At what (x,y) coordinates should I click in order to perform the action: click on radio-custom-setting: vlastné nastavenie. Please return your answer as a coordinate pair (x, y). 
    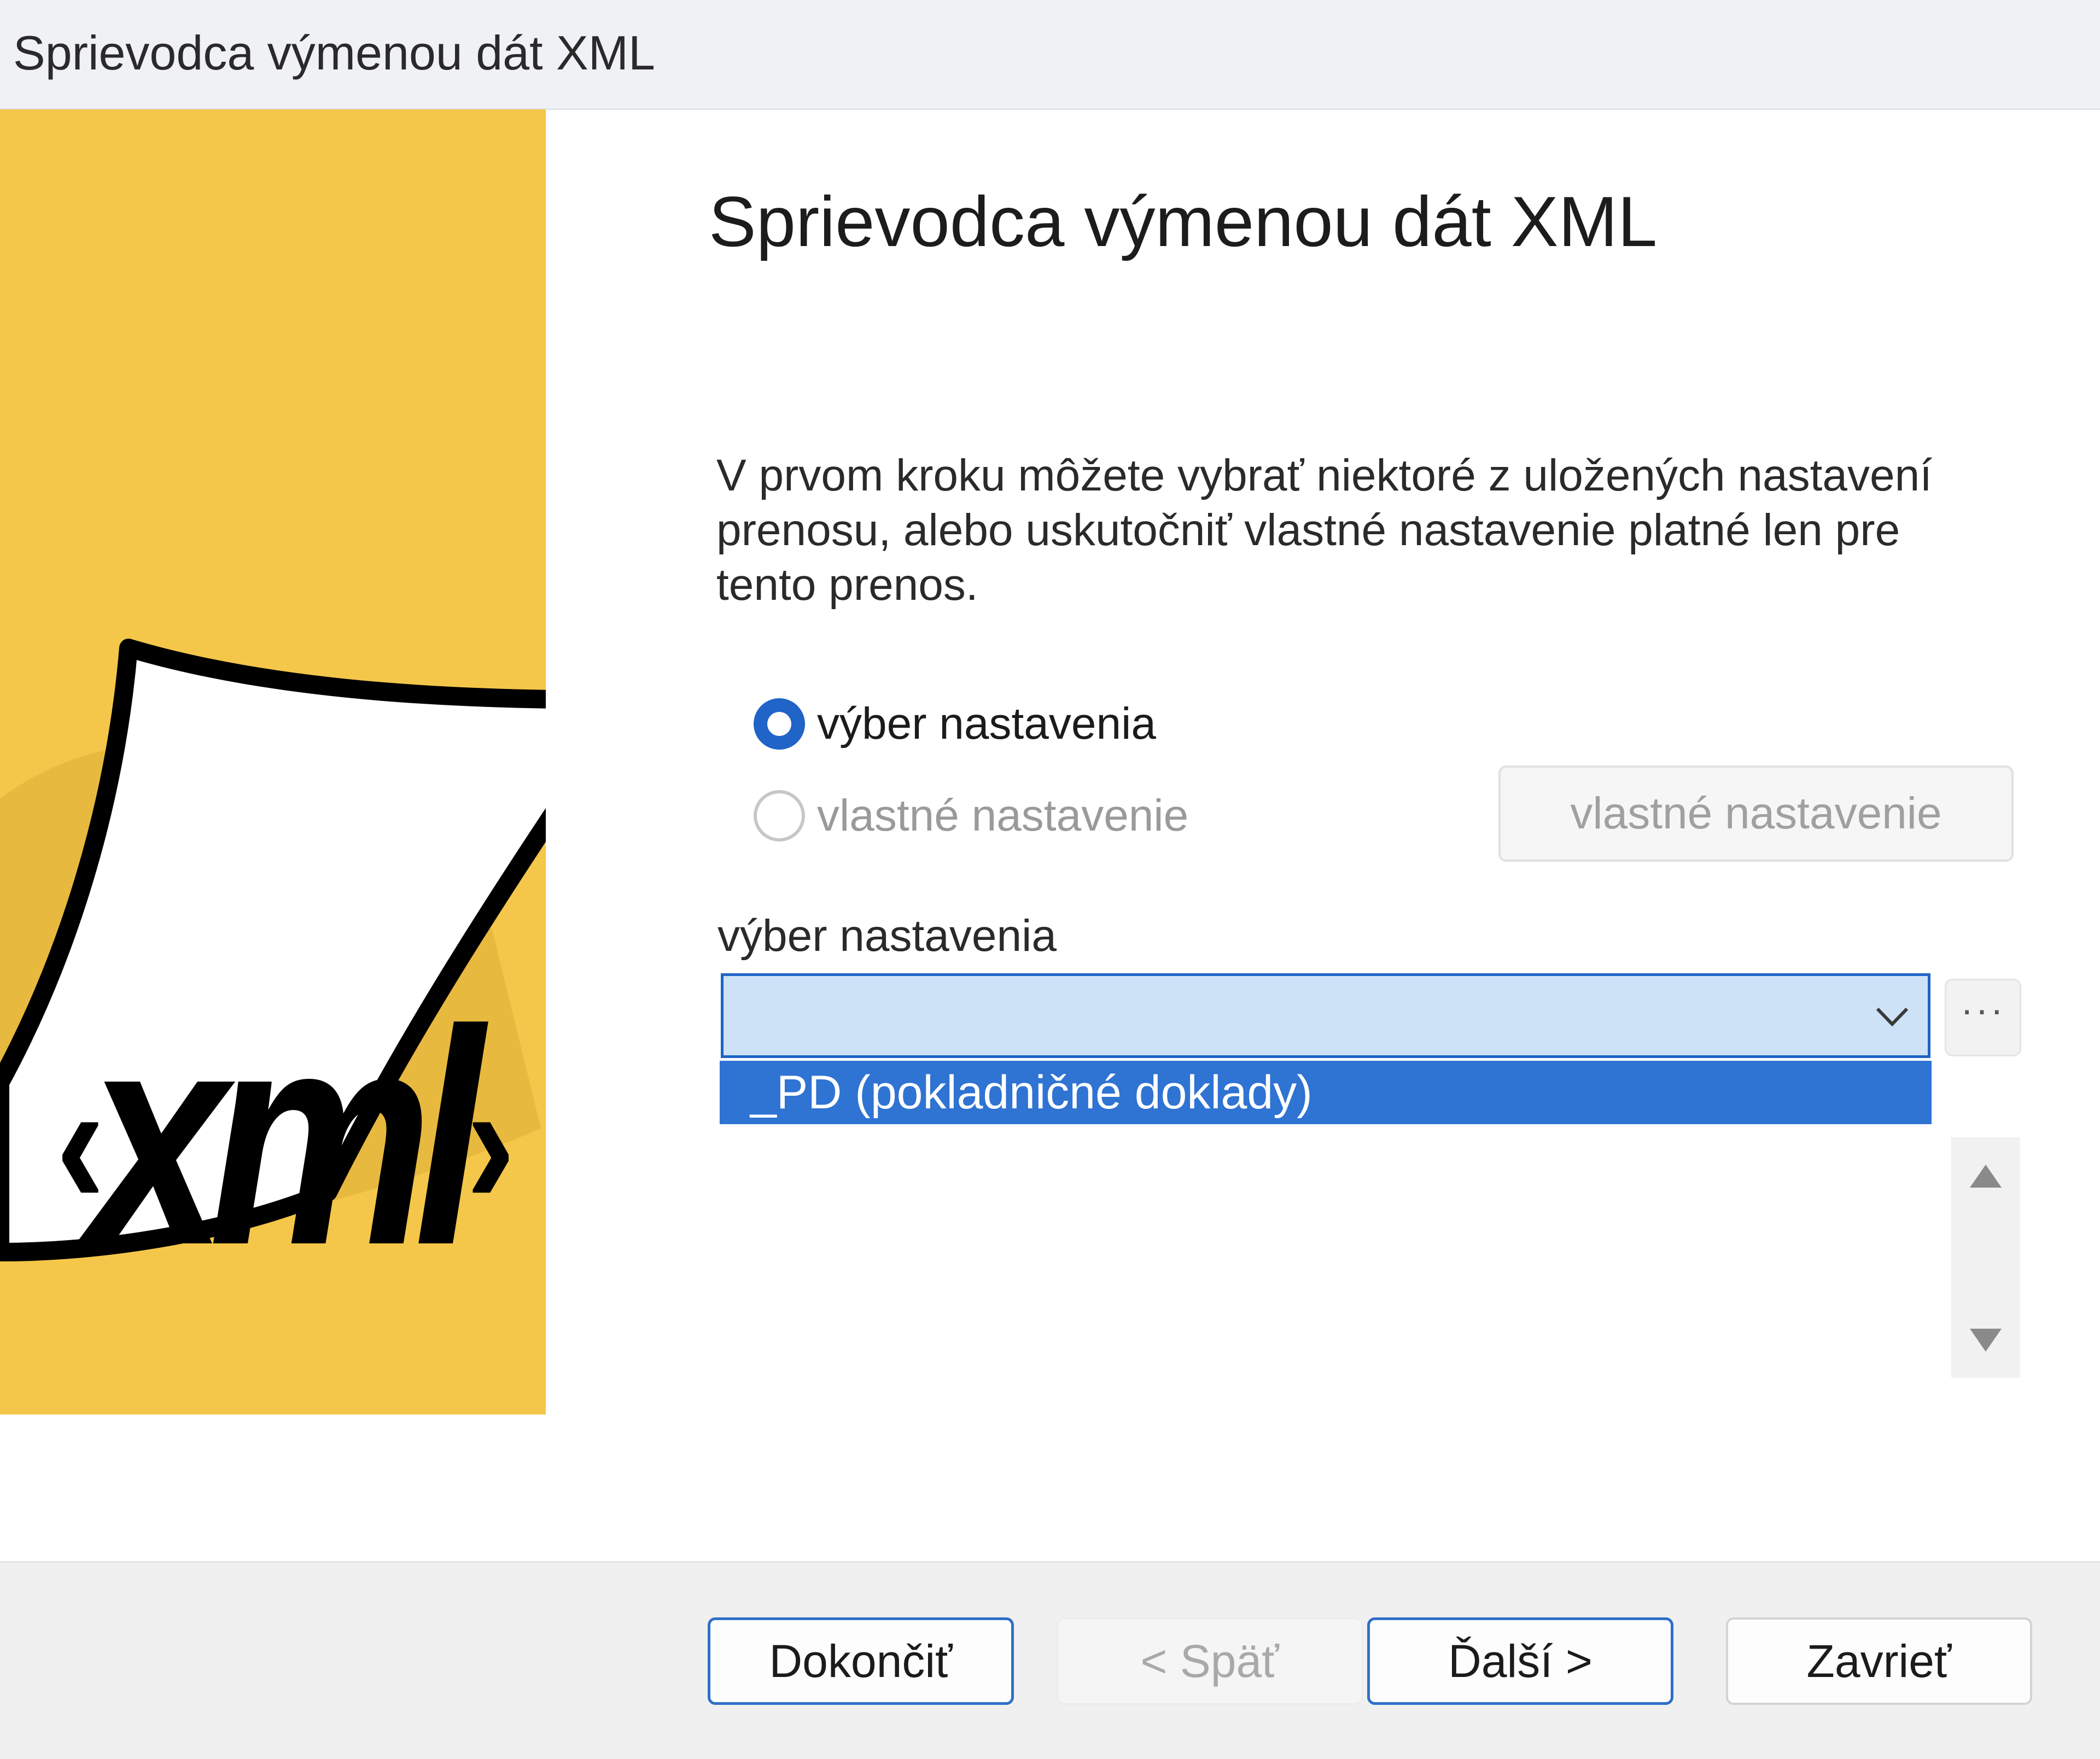
    Looking at the image, I should click on (971, 815).